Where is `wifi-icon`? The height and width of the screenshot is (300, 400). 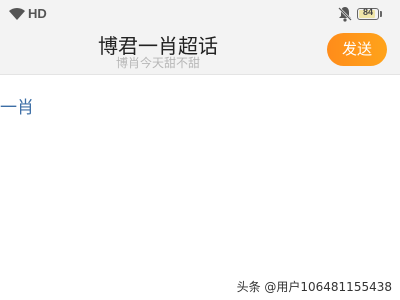
wifi-icon is located at coordinates (17, 13).